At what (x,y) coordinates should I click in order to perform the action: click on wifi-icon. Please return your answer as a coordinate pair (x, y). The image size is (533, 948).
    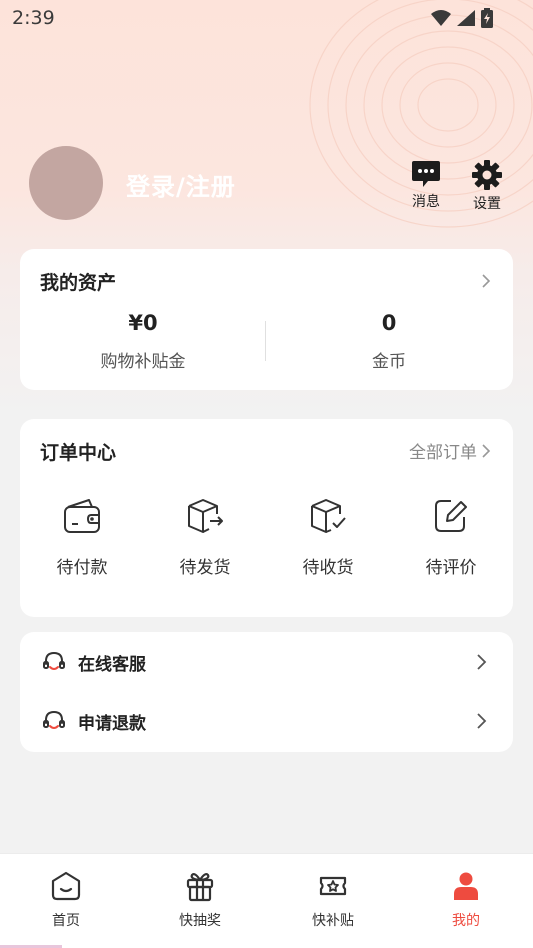
    Looking at the image, I should click on (441, 18).